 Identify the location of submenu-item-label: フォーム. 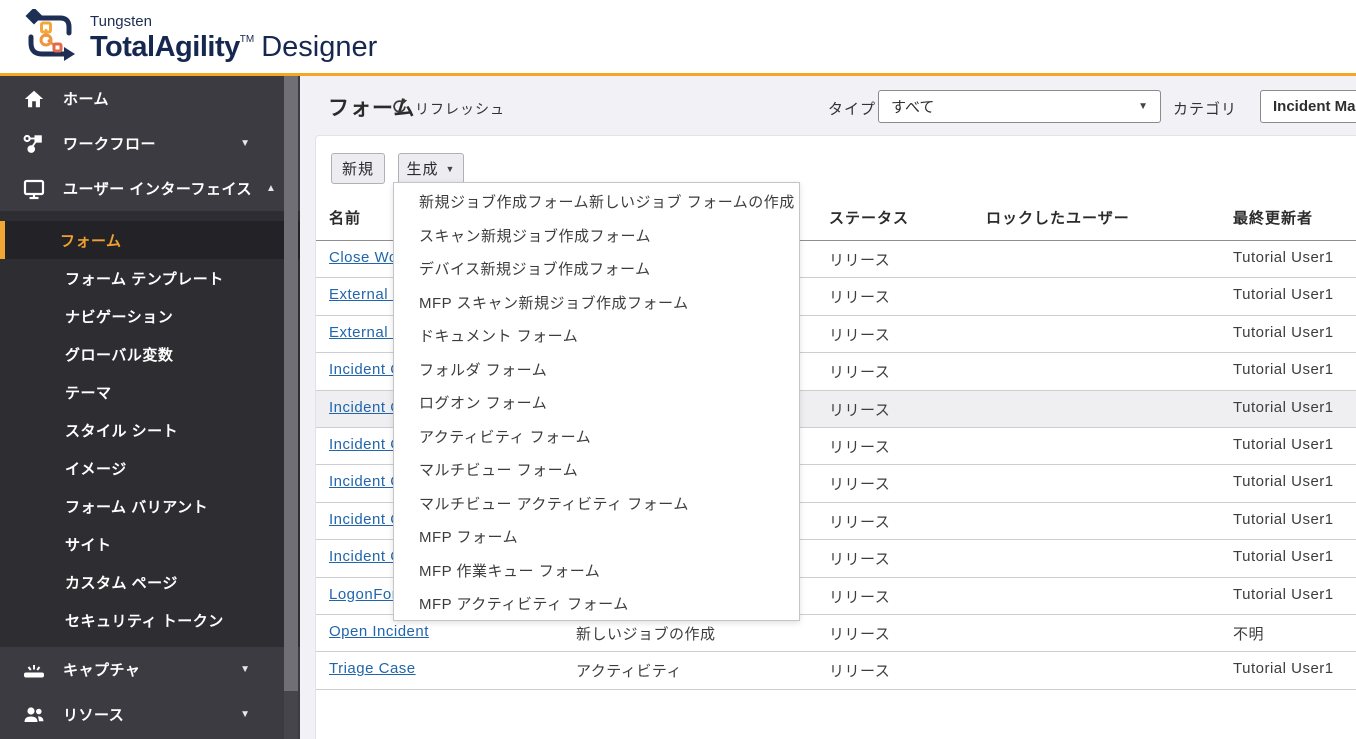
(91, 241).